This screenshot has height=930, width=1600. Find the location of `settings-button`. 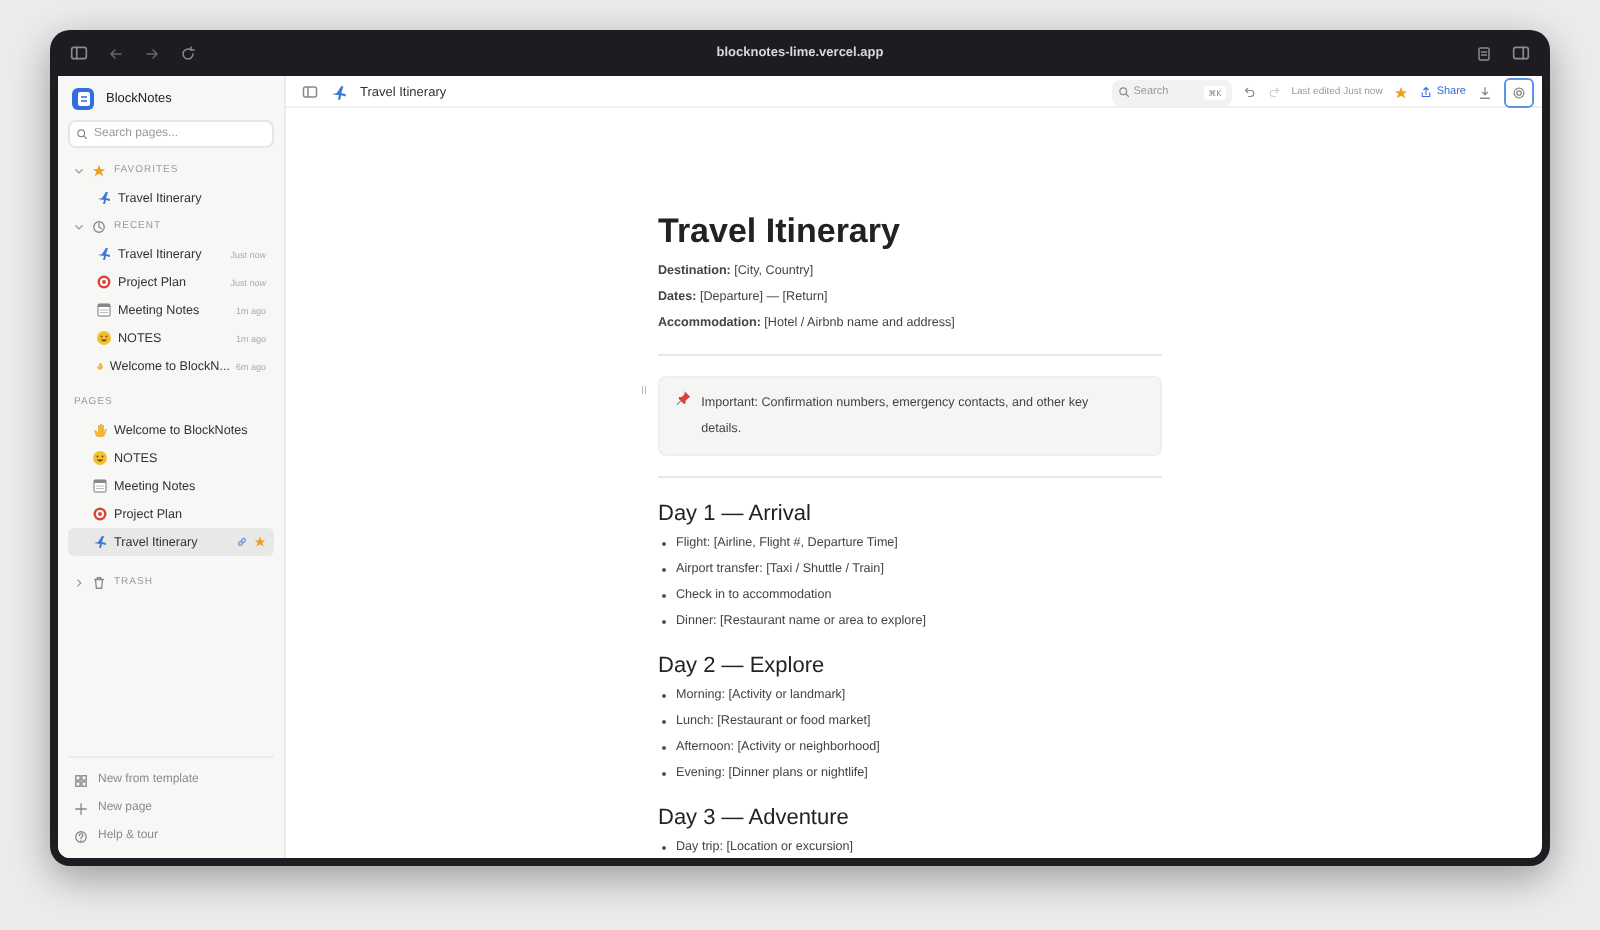

settings-button is located at coordinates (1519, 92).